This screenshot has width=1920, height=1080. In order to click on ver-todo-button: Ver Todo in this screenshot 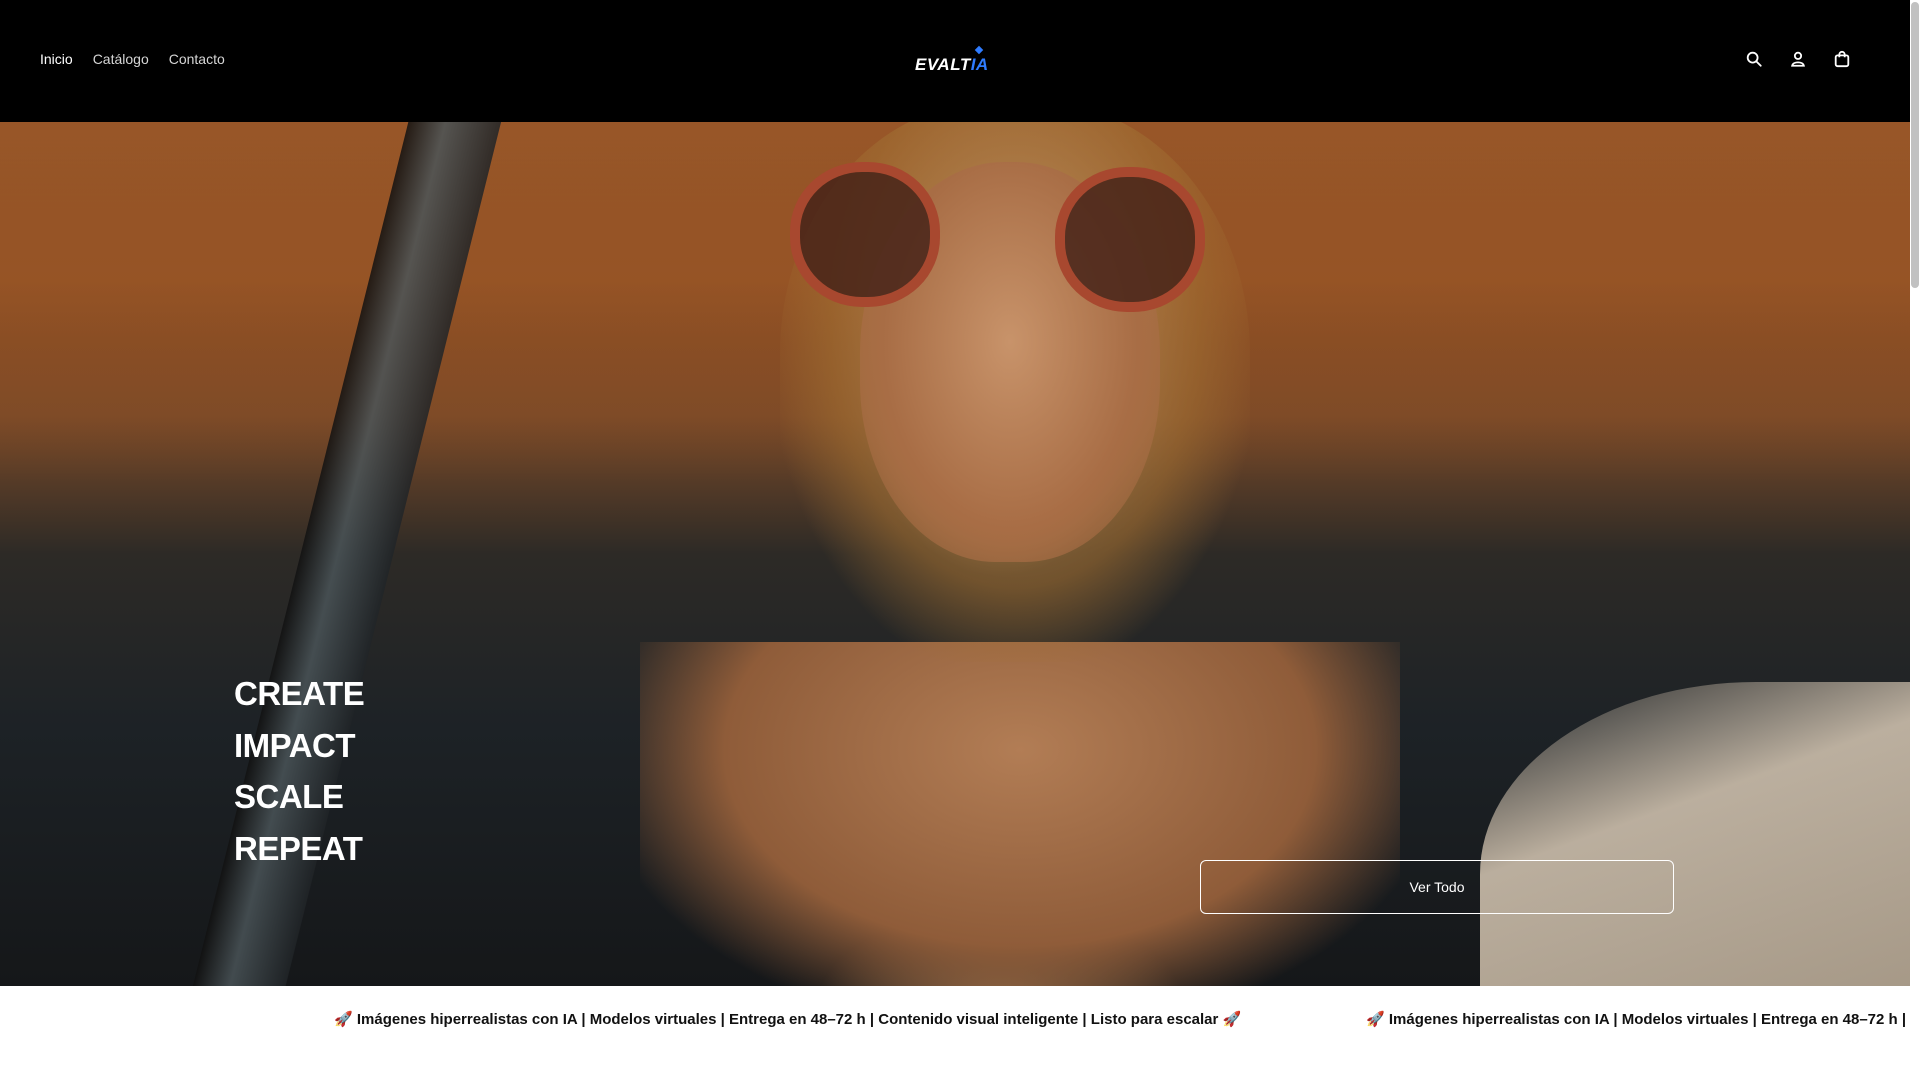, I will do `click(1437, 887)`.